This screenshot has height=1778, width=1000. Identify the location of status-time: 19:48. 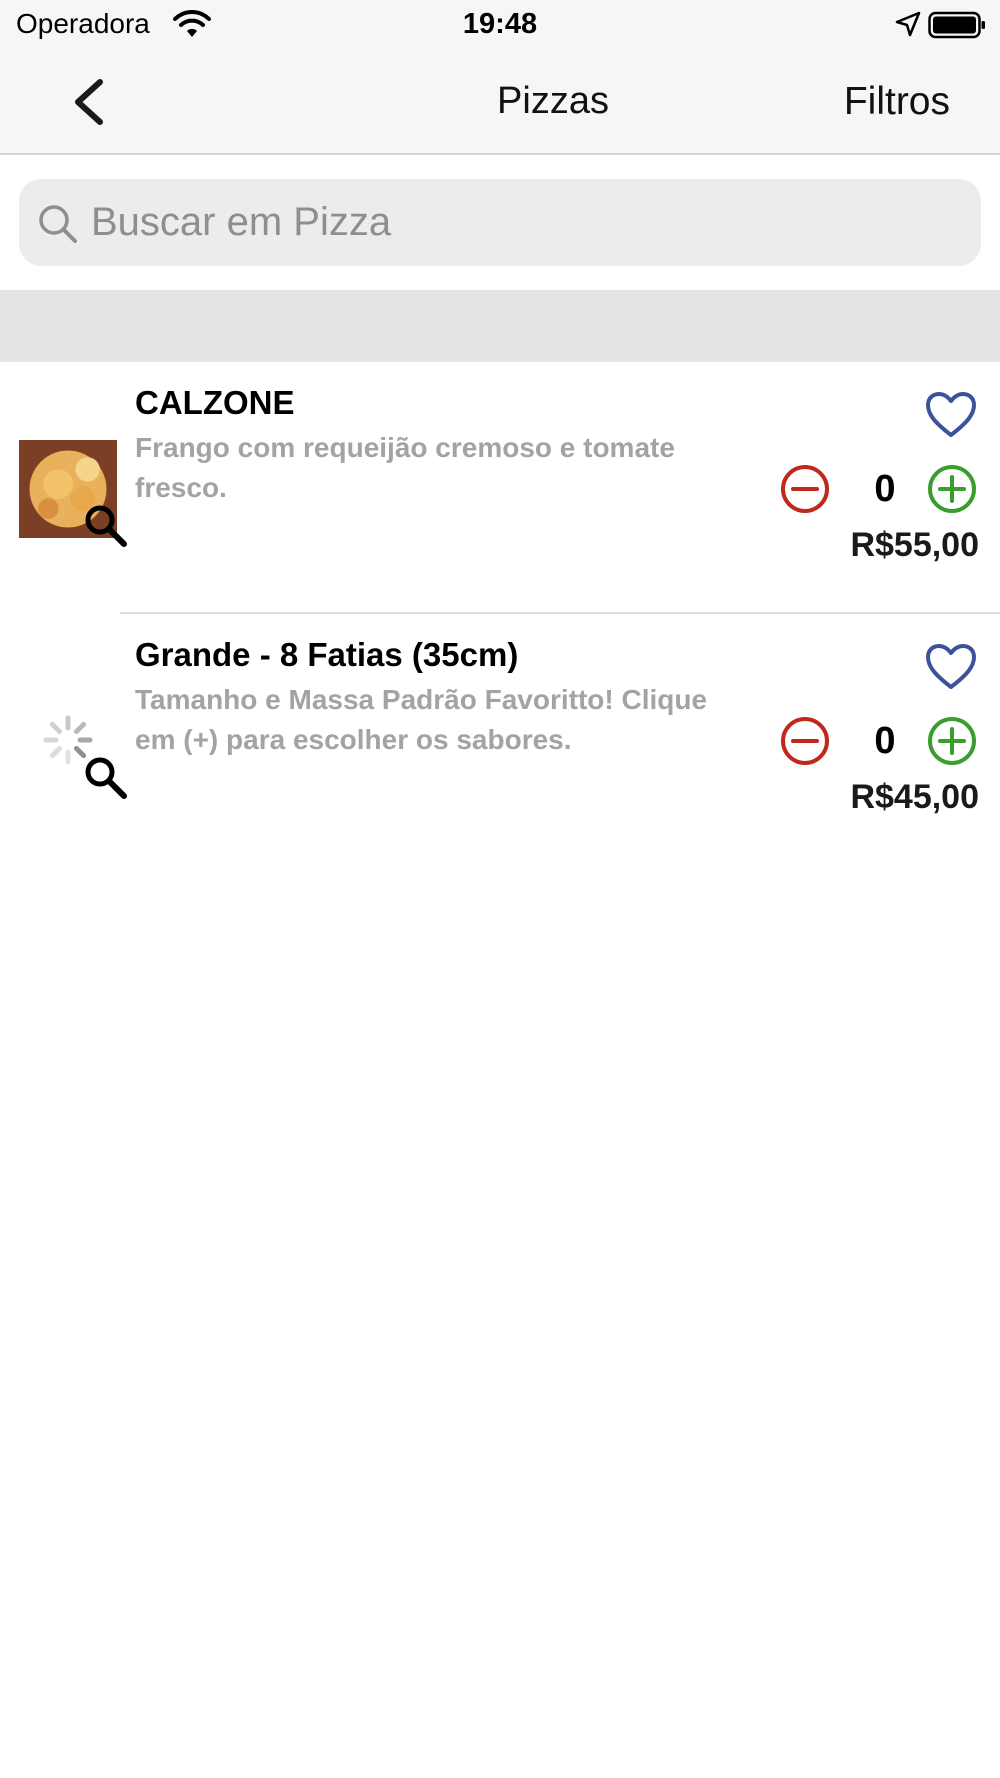
(500, 24).